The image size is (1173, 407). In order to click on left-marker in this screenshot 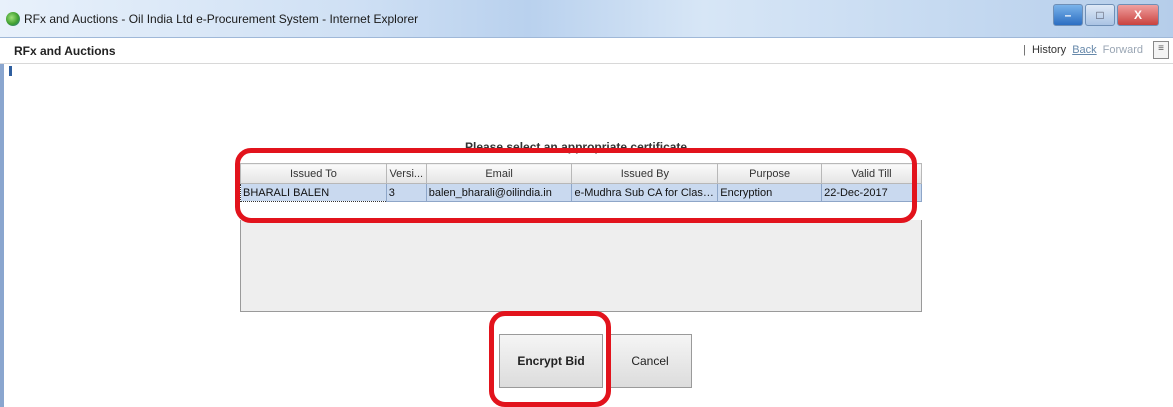, I will do `click(10, 71)`.